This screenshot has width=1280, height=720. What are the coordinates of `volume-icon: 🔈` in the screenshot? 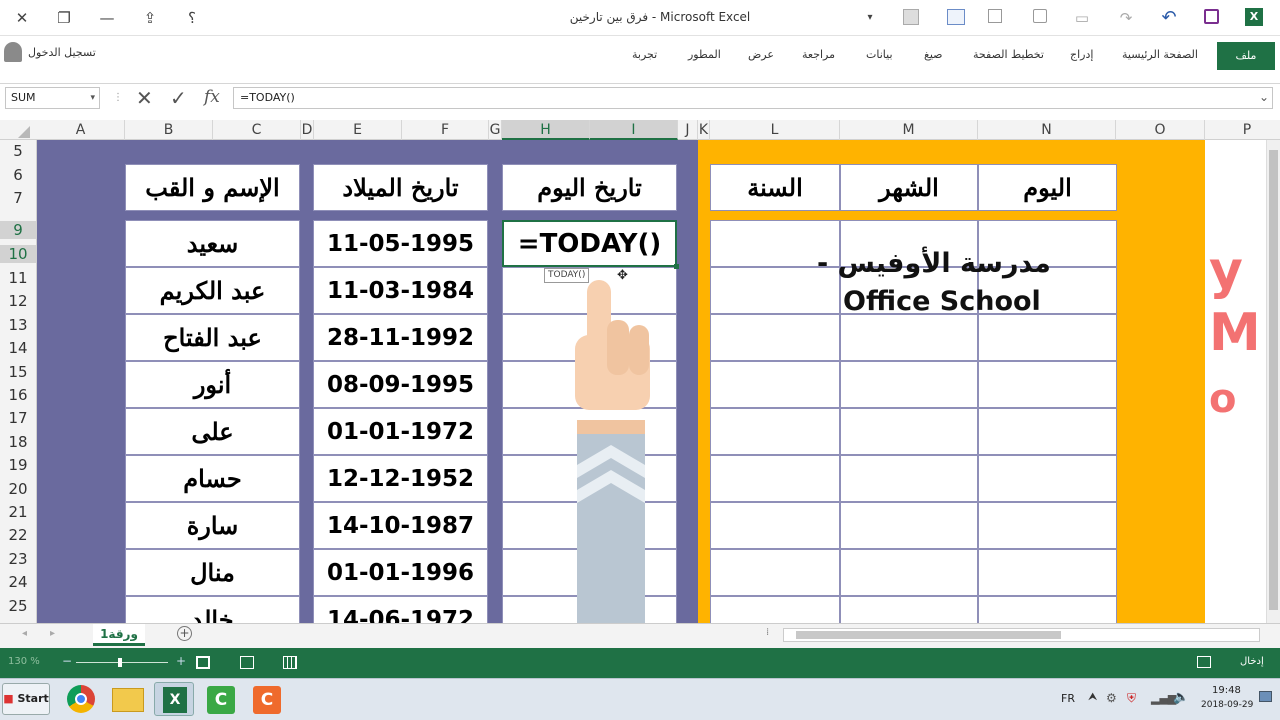 It's located at (1181, 697).